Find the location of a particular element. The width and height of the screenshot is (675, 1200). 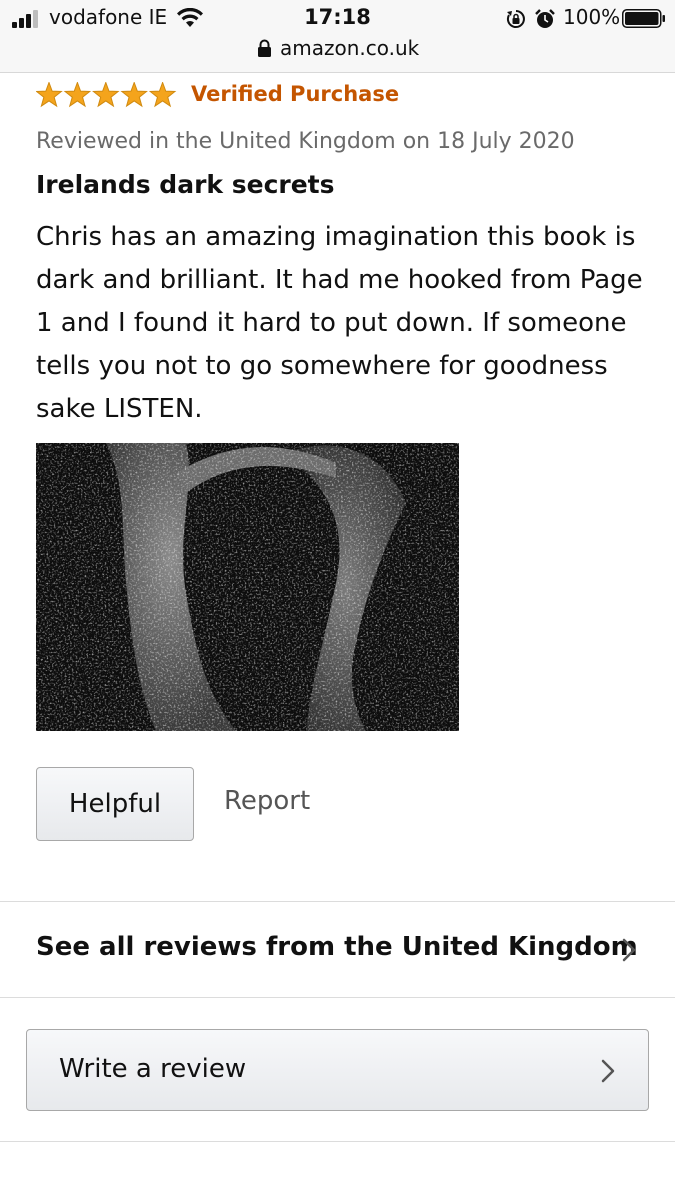

battery-icon is located at coordinates (643, 18).